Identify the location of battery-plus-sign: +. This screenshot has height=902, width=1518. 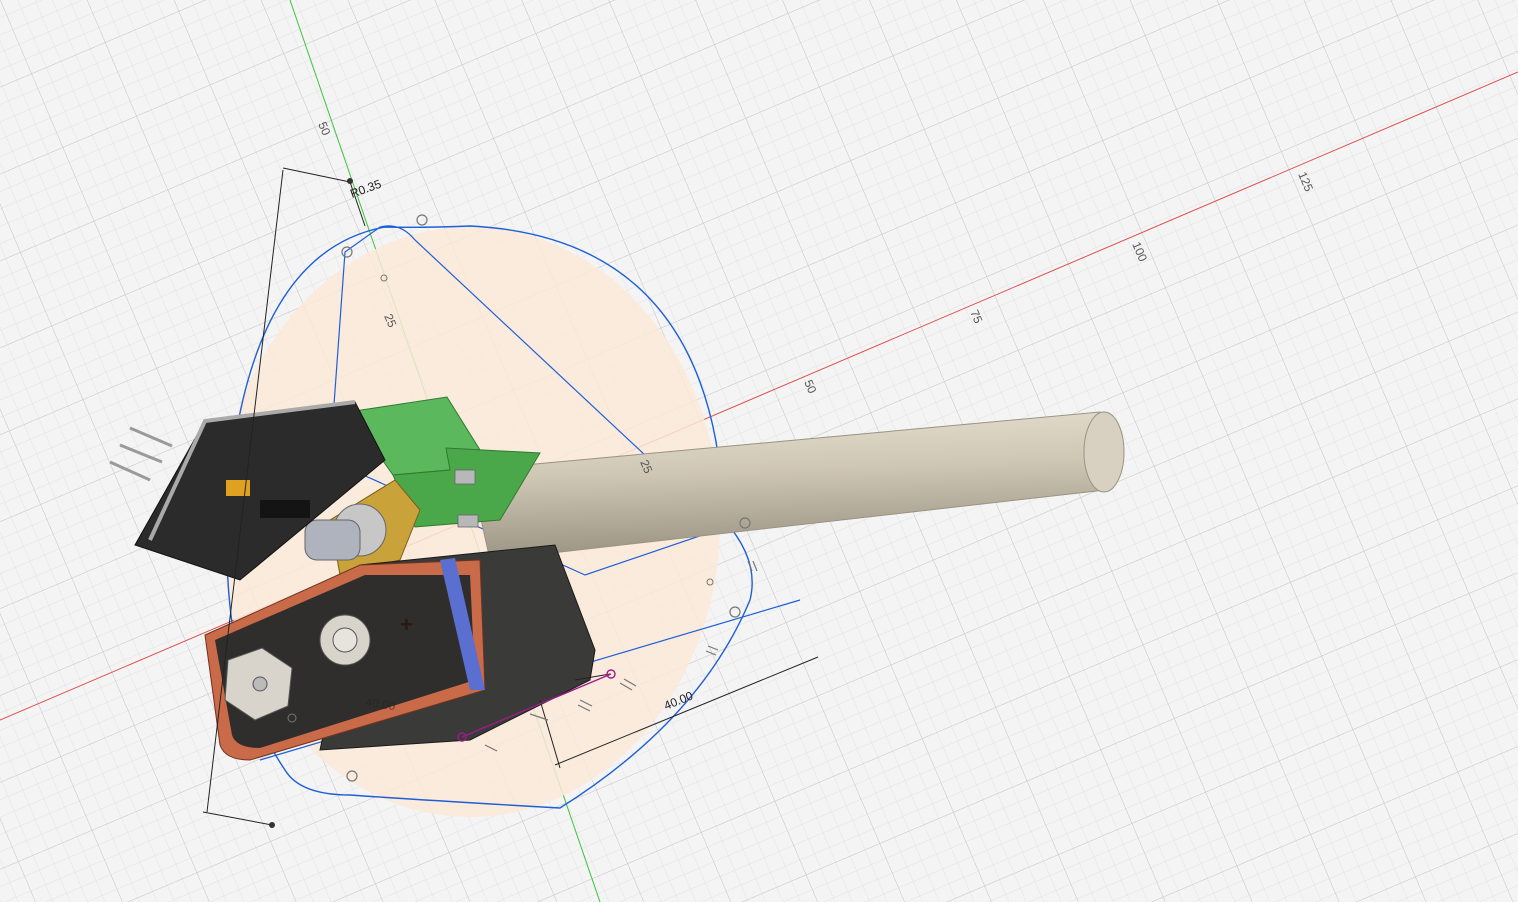
(406, 624).